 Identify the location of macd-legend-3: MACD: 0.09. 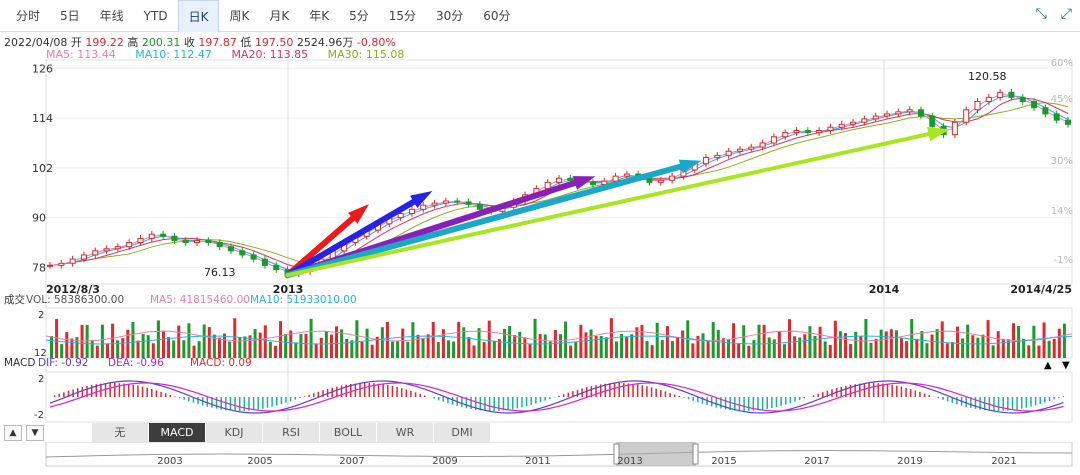
(221, 363).